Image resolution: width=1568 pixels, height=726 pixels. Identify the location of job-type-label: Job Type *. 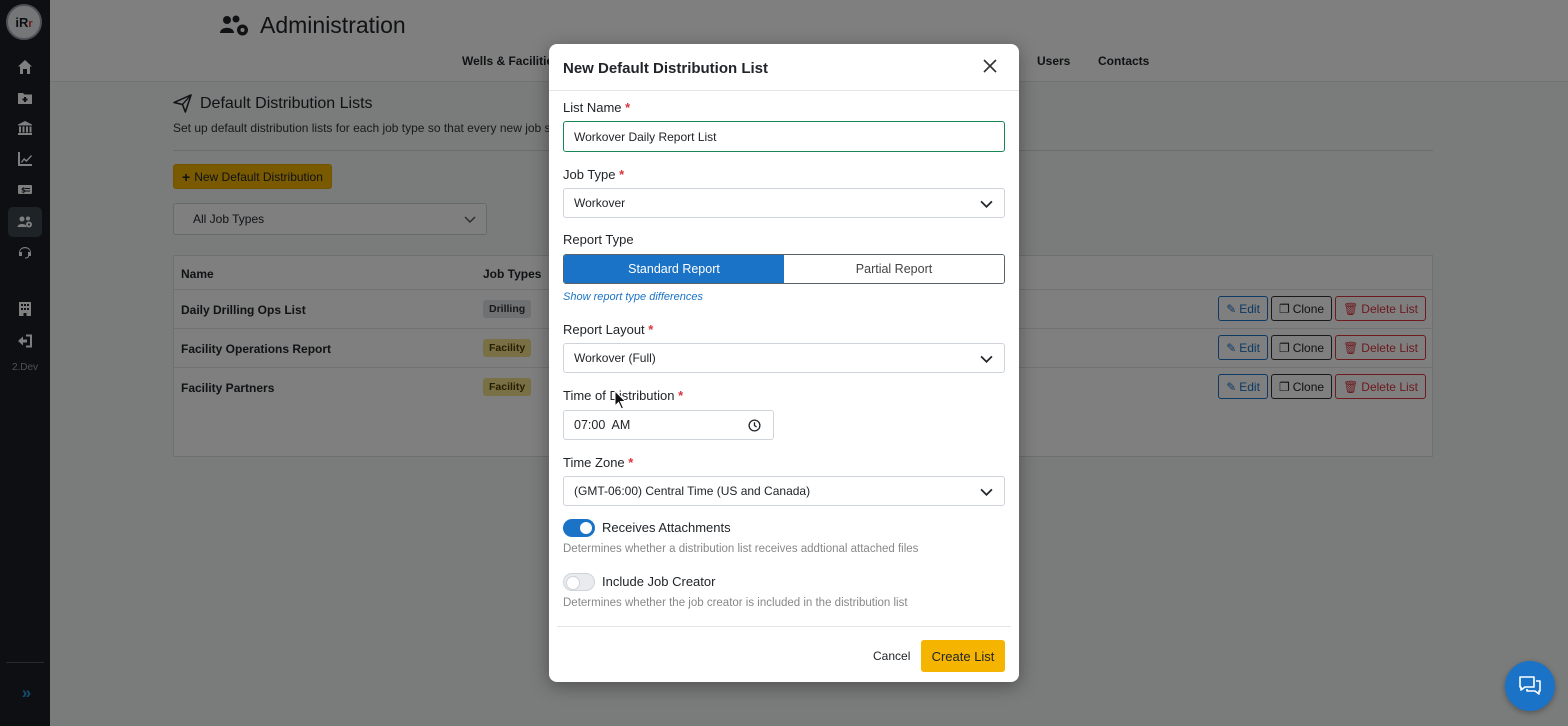
(594, 174).